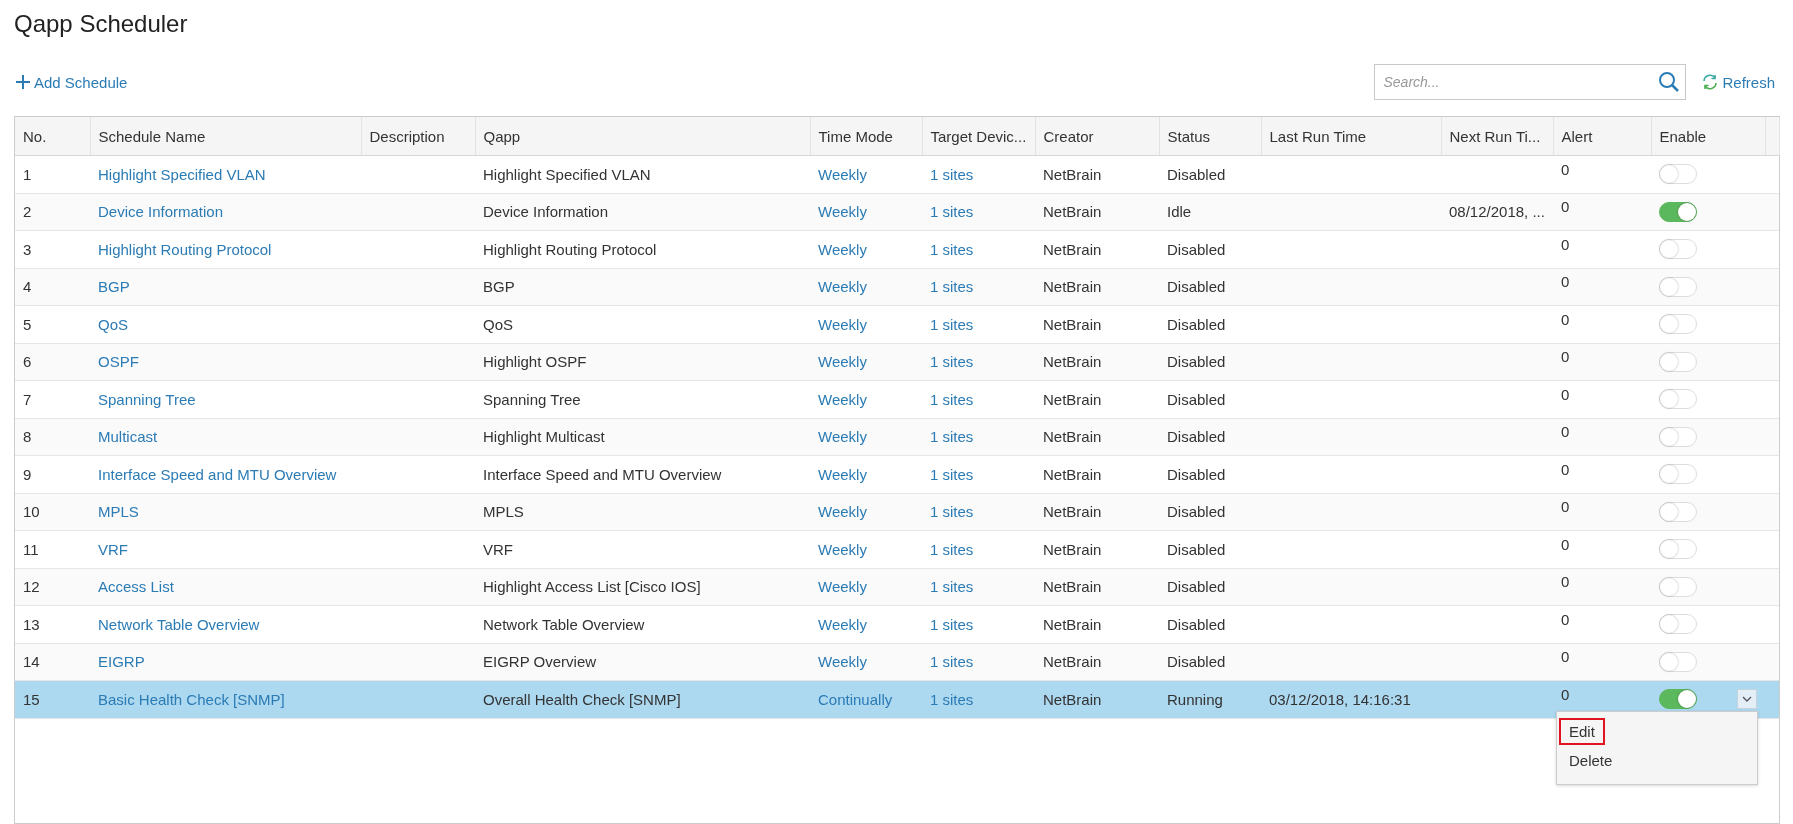  I want to click on qapp-text: MPLS, so click(503, 512).